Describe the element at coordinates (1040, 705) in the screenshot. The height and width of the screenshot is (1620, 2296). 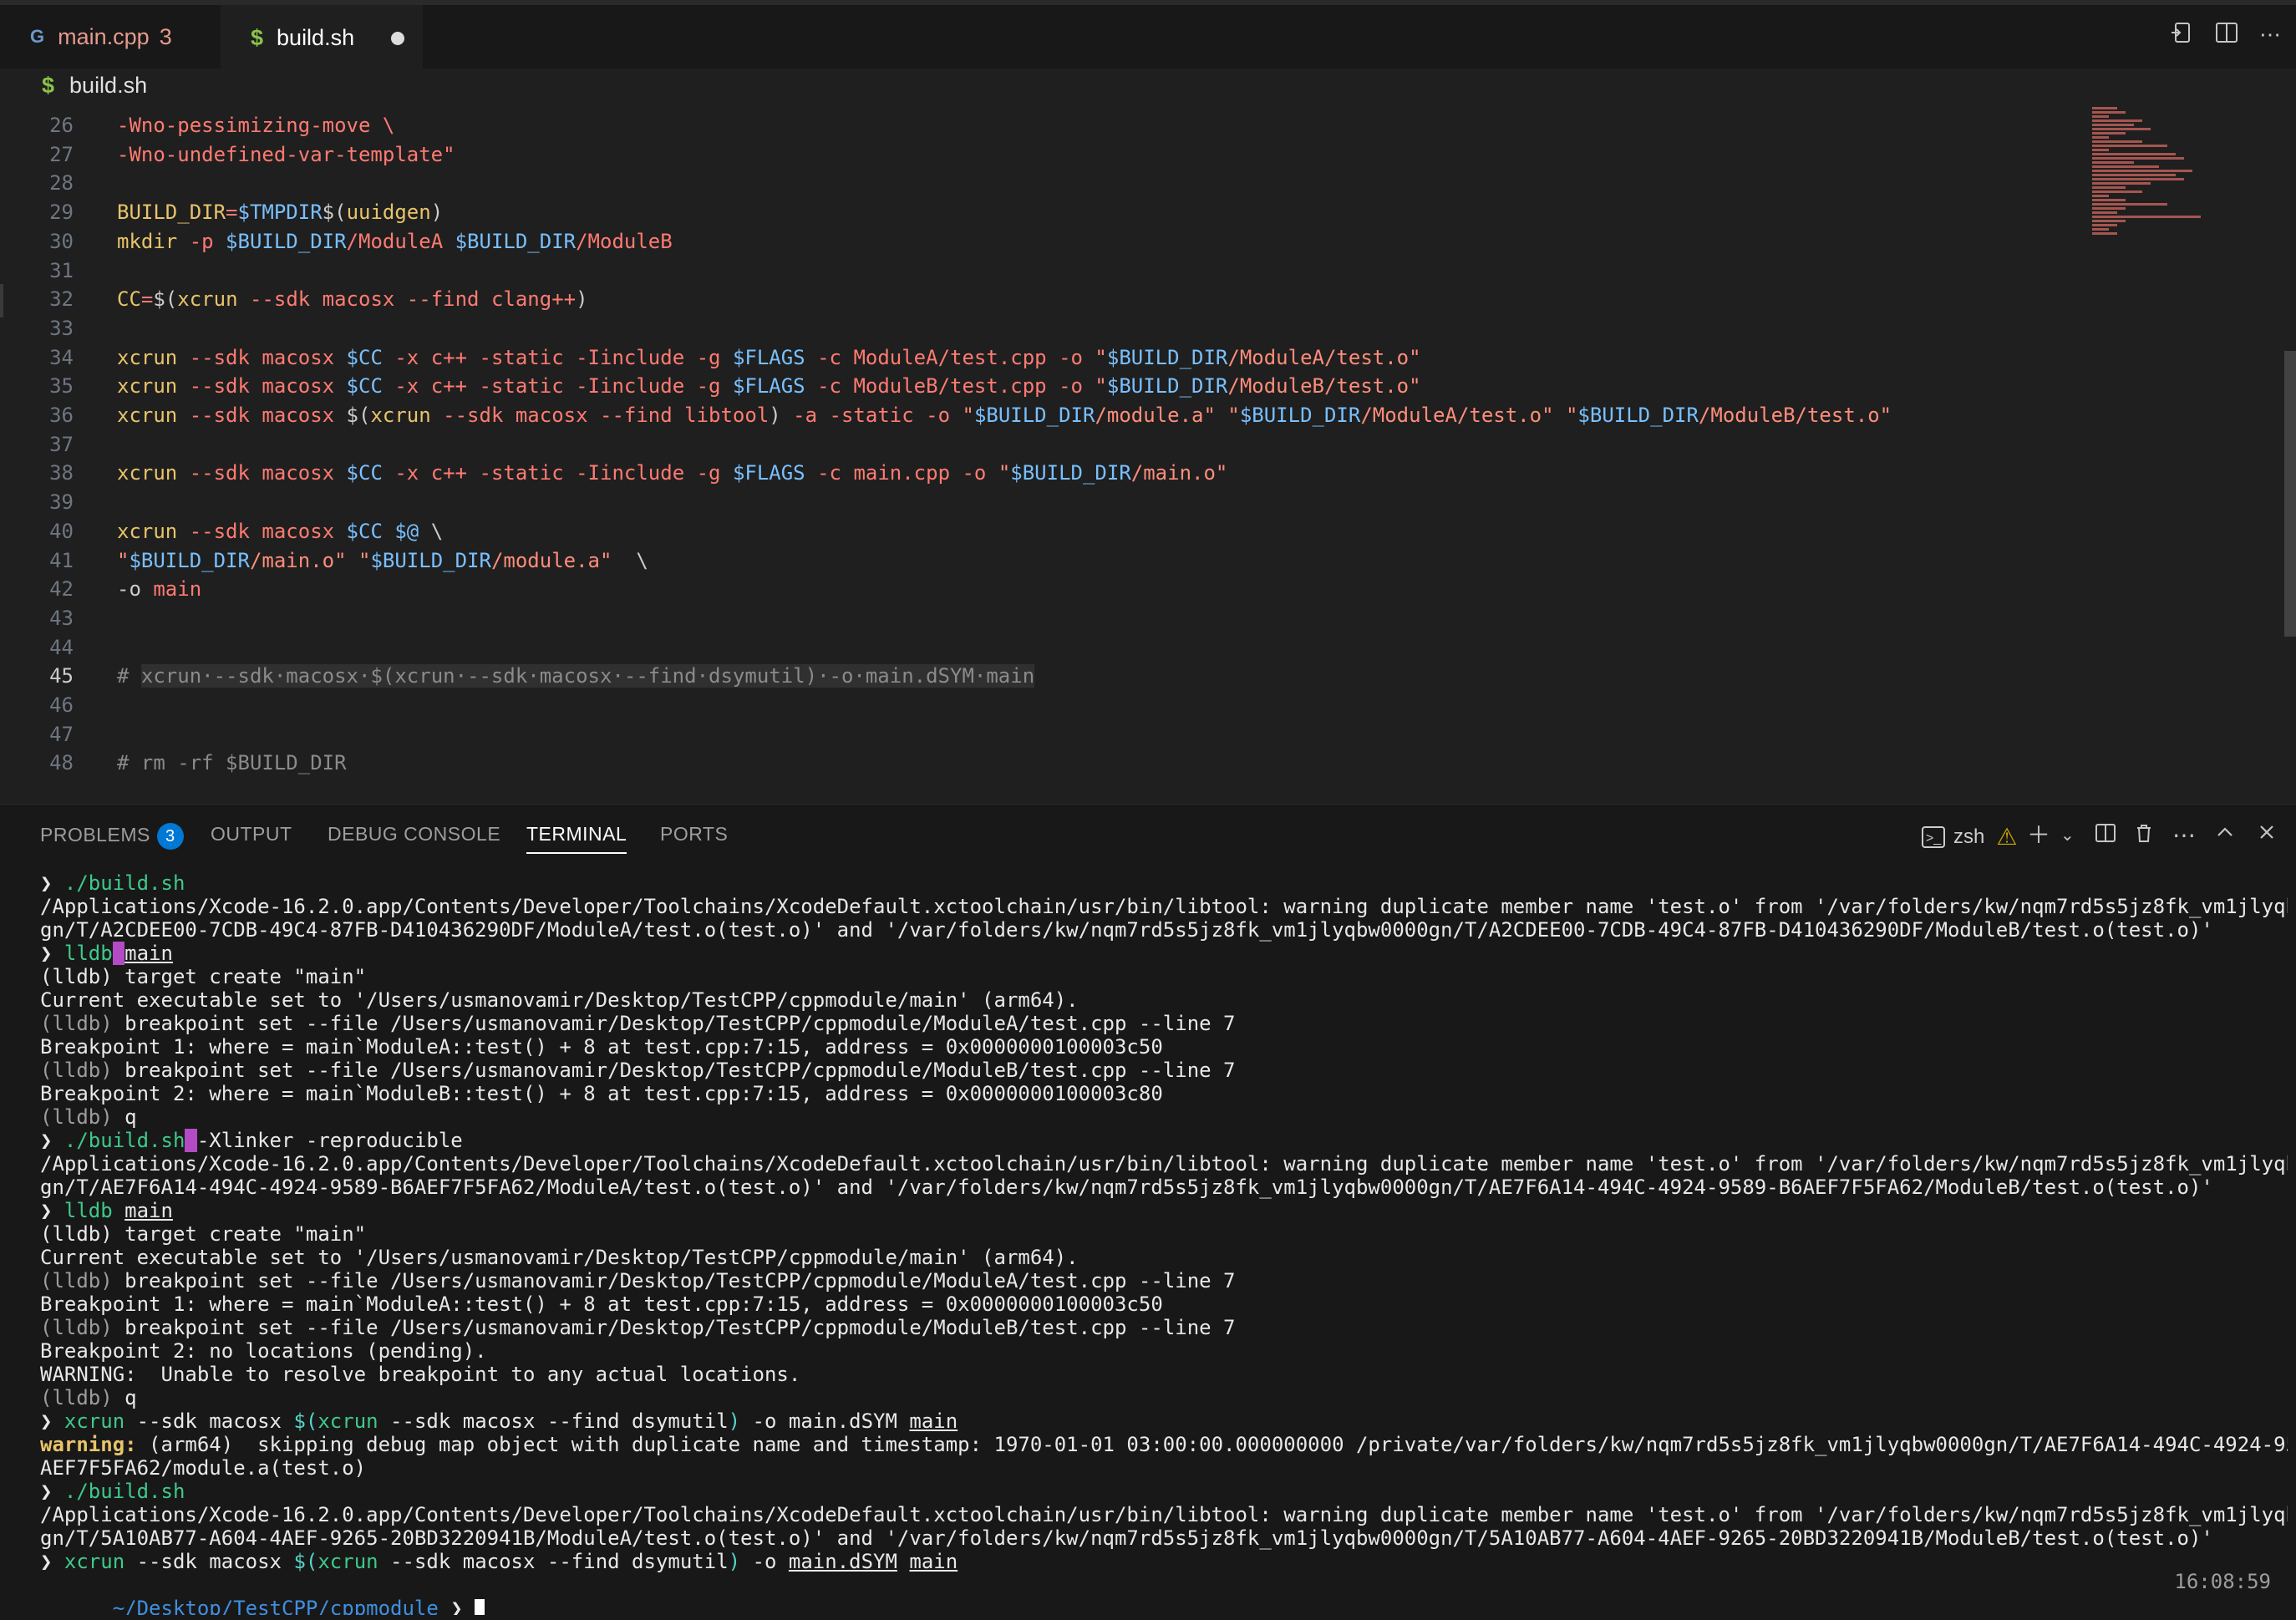
I see `code-line: 46` at that location.